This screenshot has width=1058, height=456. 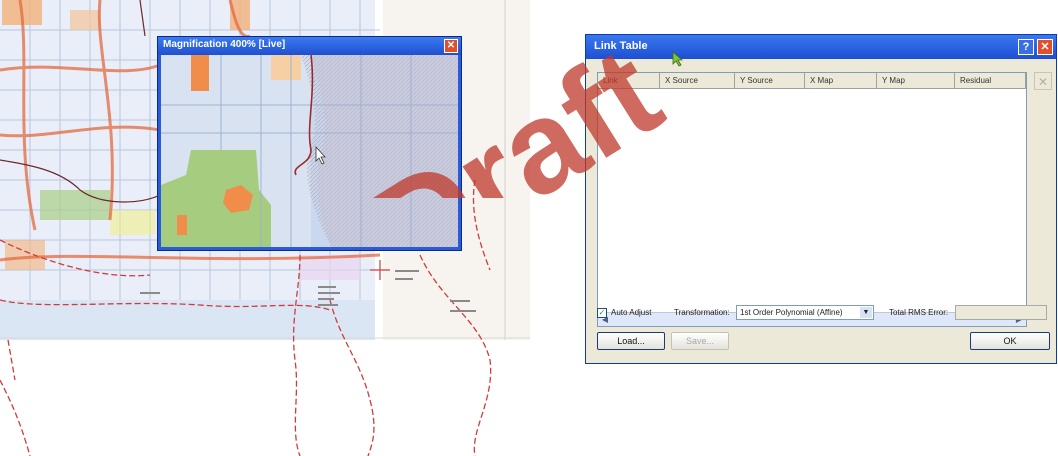 What do you see at coordinates (770, 81) in the screenshot?
I see `column-header-y-source: Y Source` at bounding box center [770, 81].